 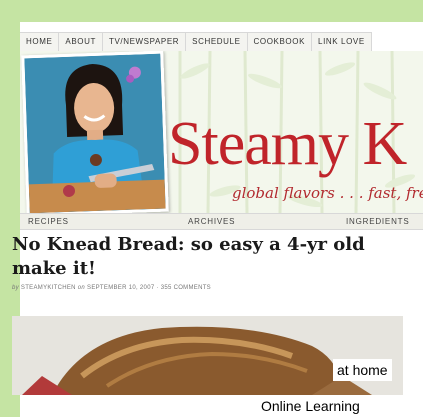 I want to click on site-tagline: global flavors . . . fast, fresh, so click(x=327, y=193).